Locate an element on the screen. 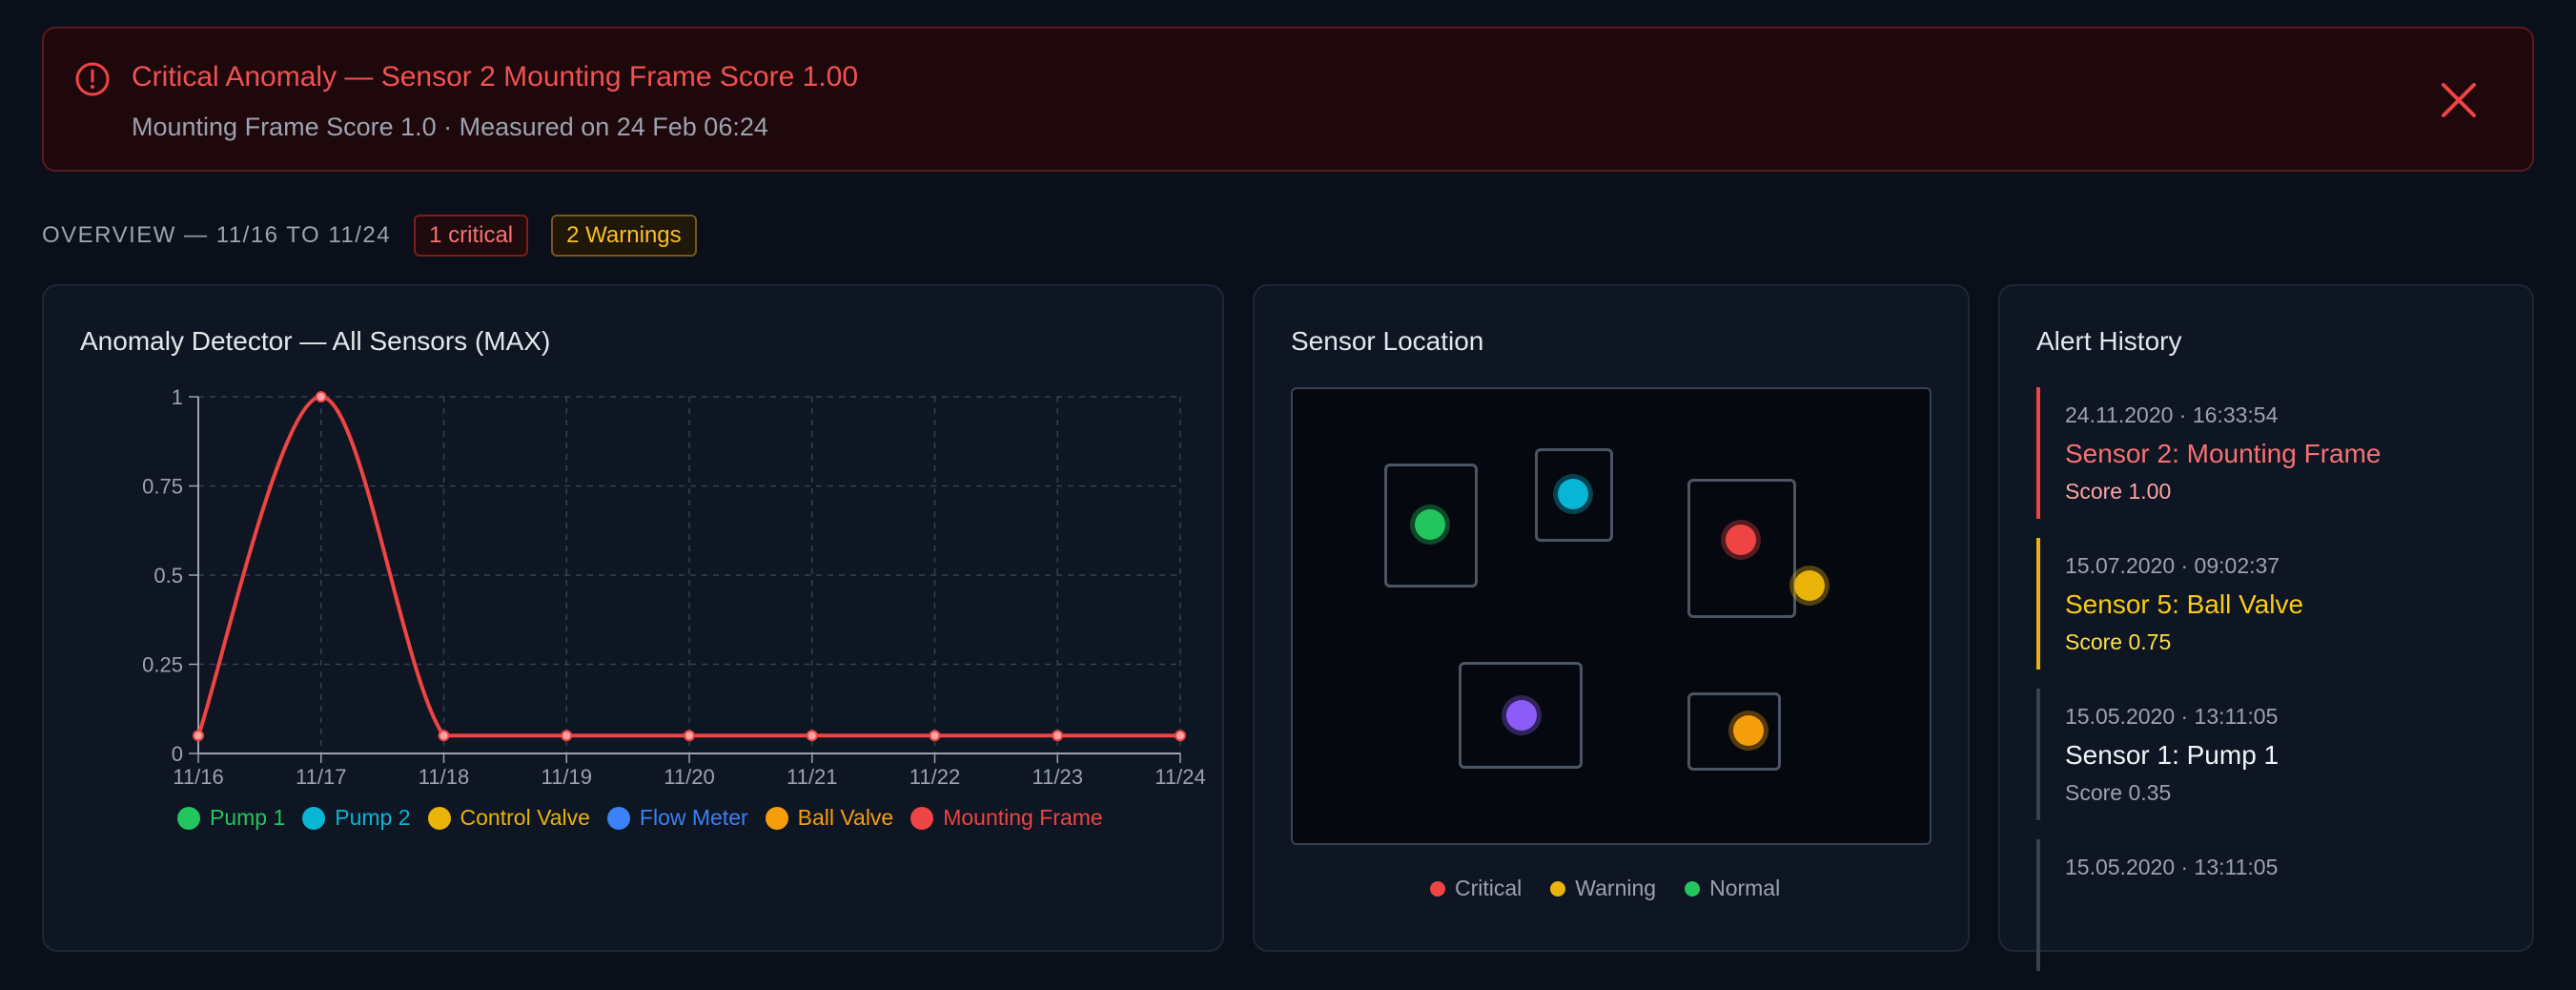  x-tick-label: 11/22 is located at coordinates (935, 777).